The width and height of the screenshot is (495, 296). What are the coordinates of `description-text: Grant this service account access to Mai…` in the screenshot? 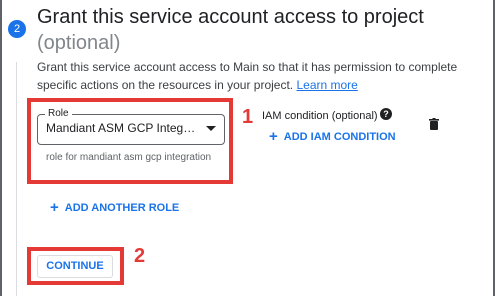 It's located at (247, 76).